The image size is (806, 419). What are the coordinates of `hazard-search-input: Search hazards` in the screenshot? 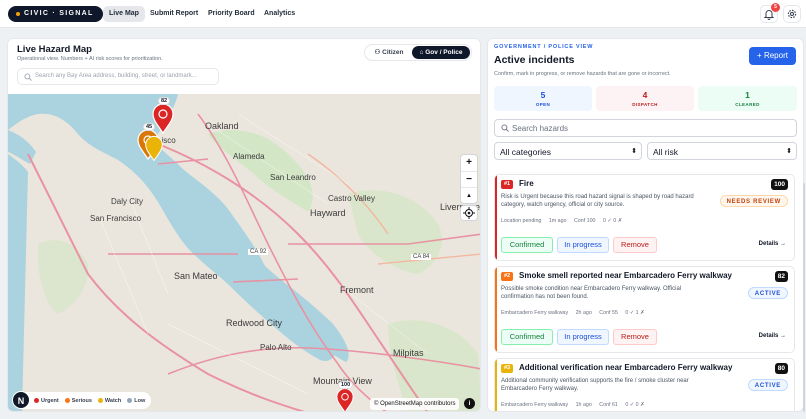 It's located at (645, 128).